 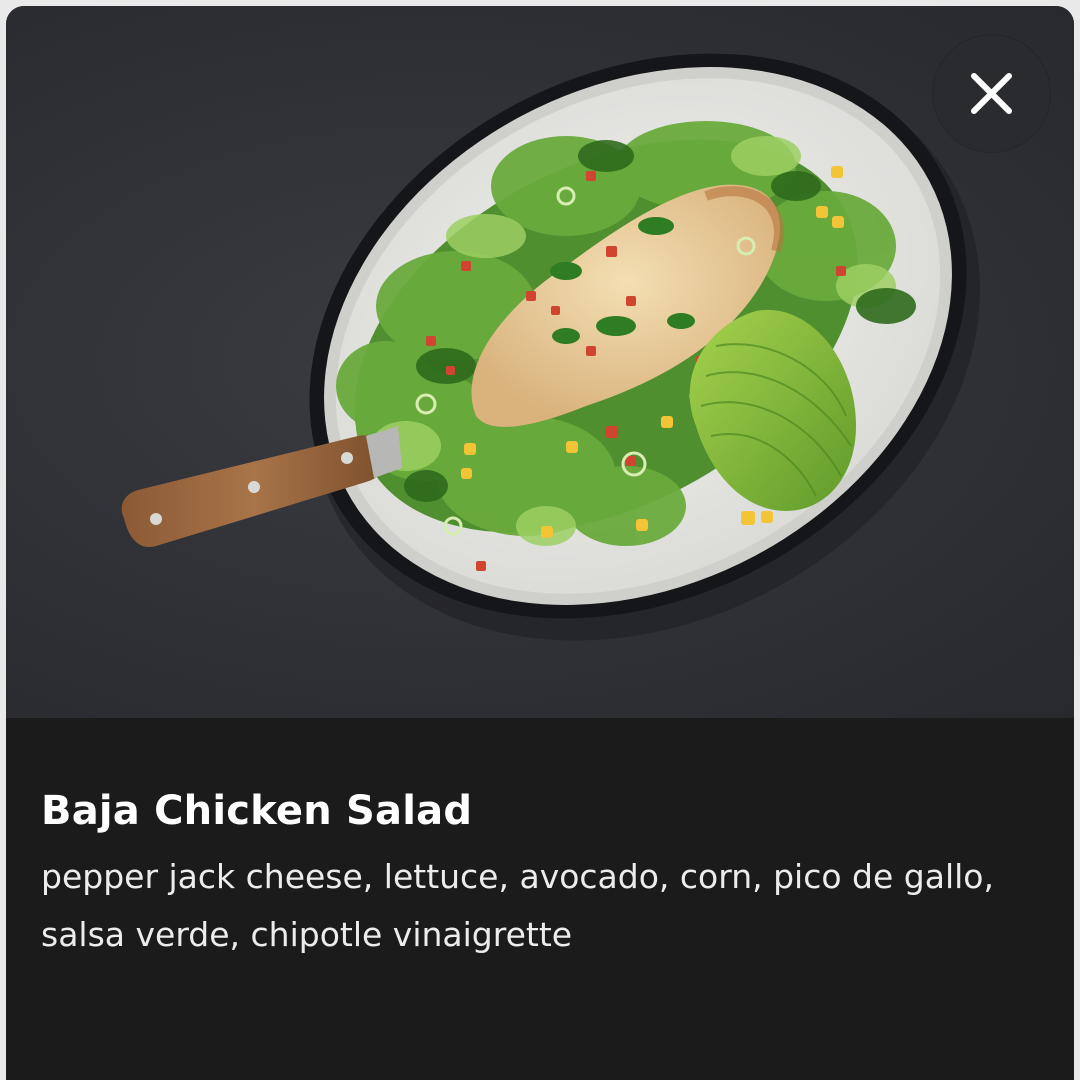 I want to click on close-button, so click(x=991, y=93).